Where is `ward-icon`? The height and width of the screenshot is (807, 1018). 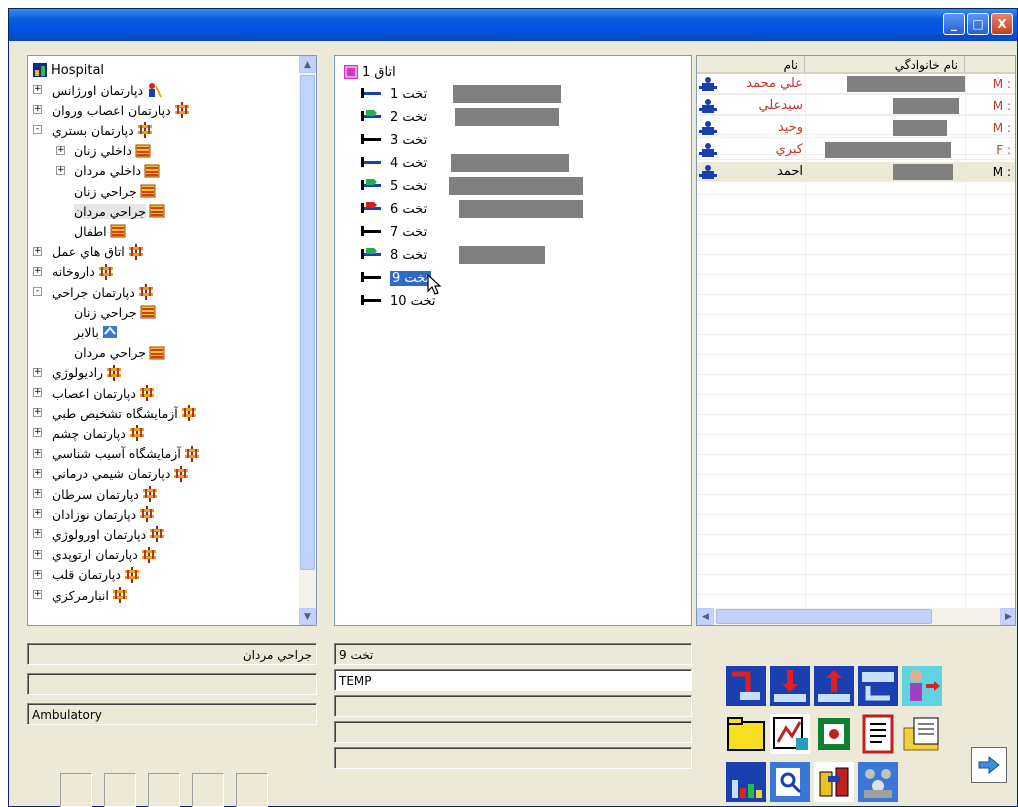 ward-icon is located at coordinates (143, 151).